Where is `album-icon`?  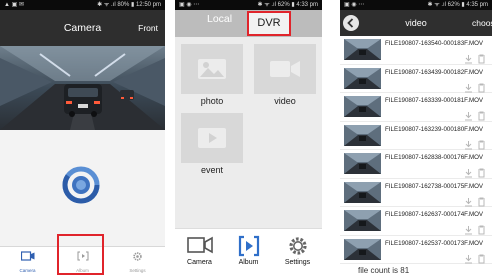 album-icon is located at coordinates (248, 246).